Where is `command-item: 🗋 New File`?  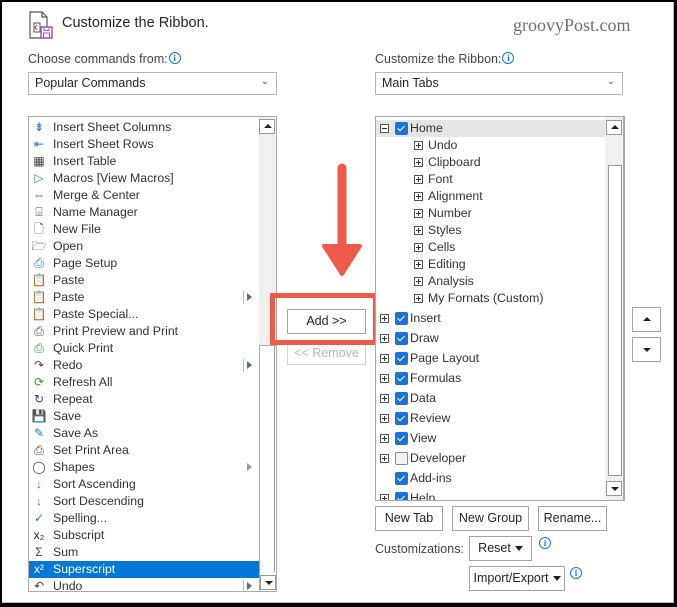
command-item: 🗋 New File is located at coordinates (144, 229).